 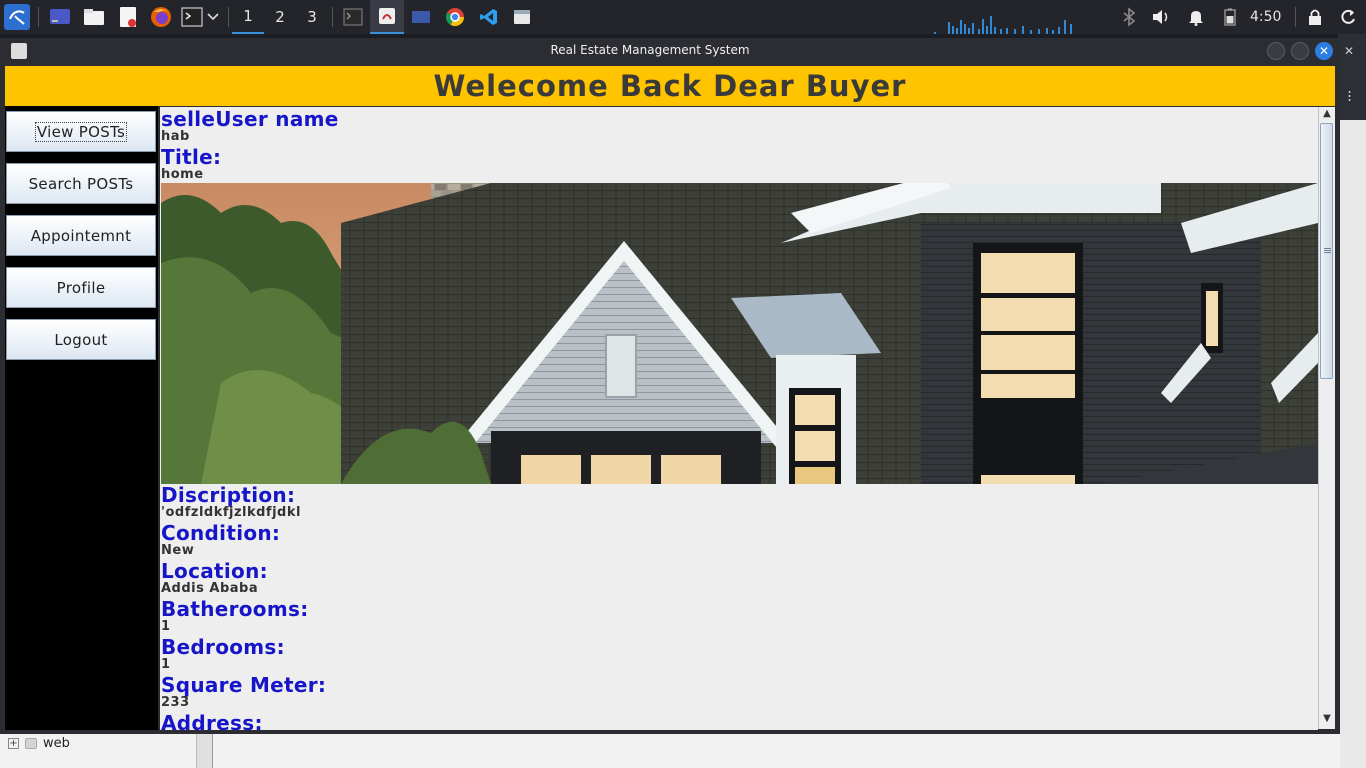 What do you see at coordinates (56, 743) in the screenshot?
I see `tree-item-label: web` at bounding box center [56, 743].